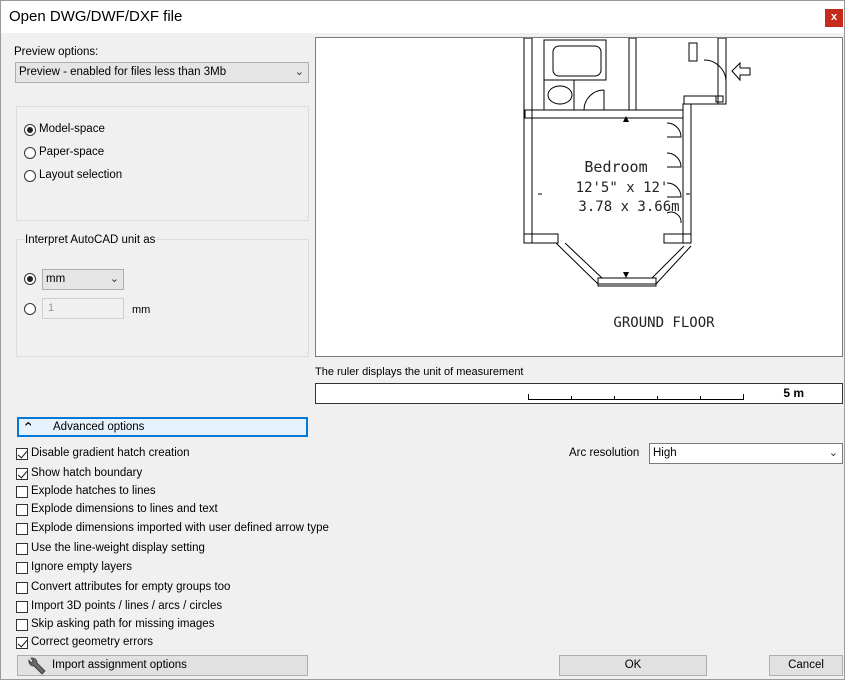 Image resolution: width=845 pixels, height=680 pixels. I want to click on option-label: Convert attributes for empty groups too, so click(131, 587).